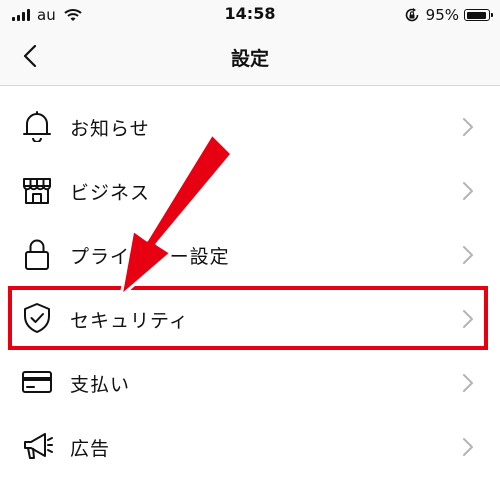 The height and width of the screenshot is (479, 500). I want to click on battery-percent: 95%, so click(442, 15).